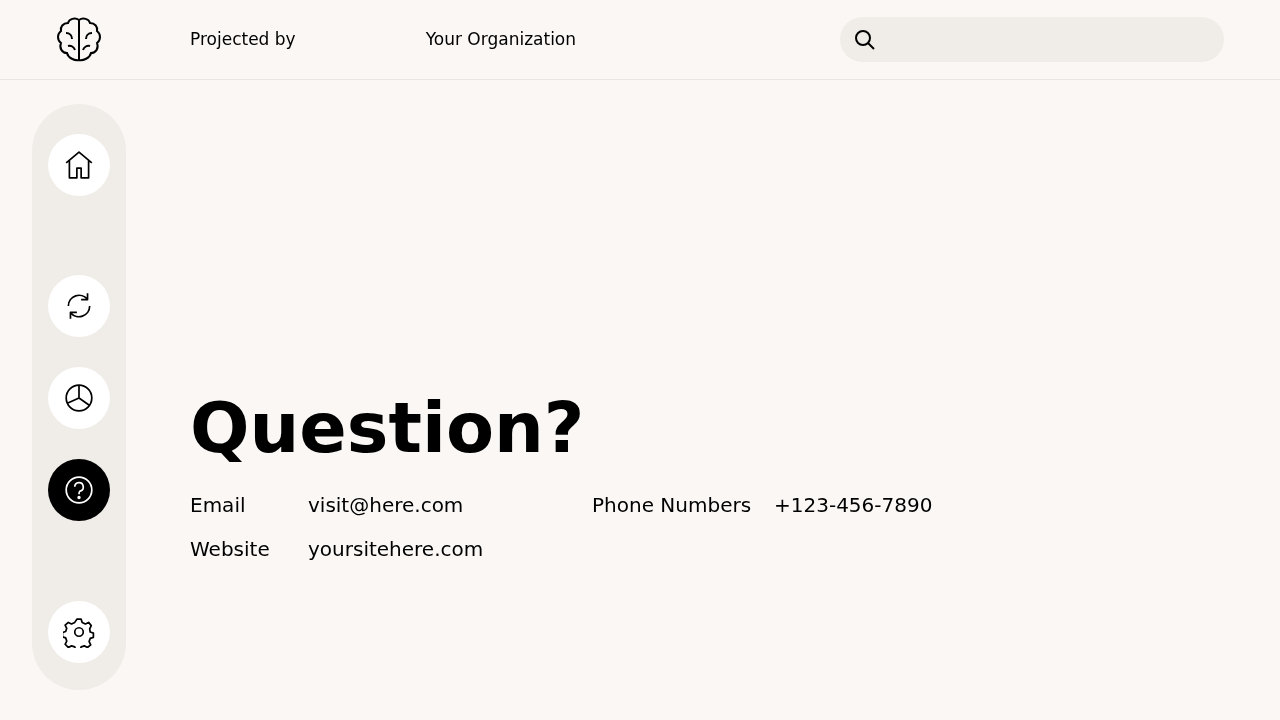  What do you see at coordinates (79, 398) in the screenshot?
I see `pie-chart-icon` at bounding box center [79, 398].